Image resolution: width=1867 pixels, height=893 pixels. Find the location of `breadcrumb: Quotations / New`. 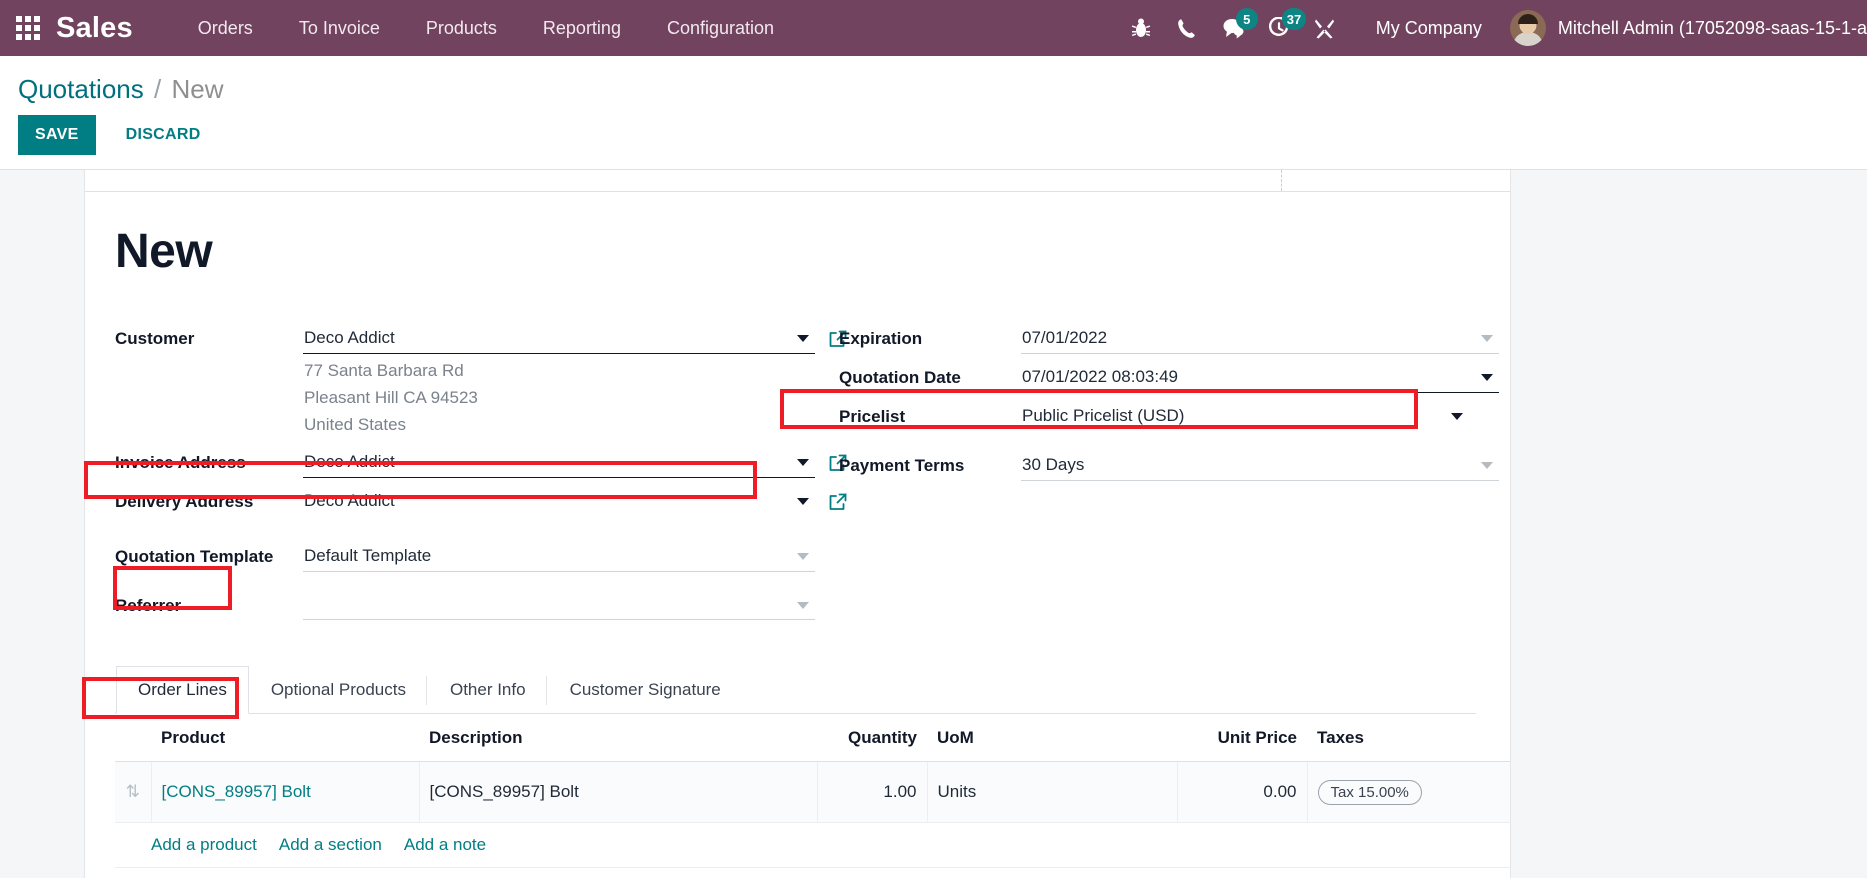

breadcrumb: Quotations / New is located at coordinates (933, 94).